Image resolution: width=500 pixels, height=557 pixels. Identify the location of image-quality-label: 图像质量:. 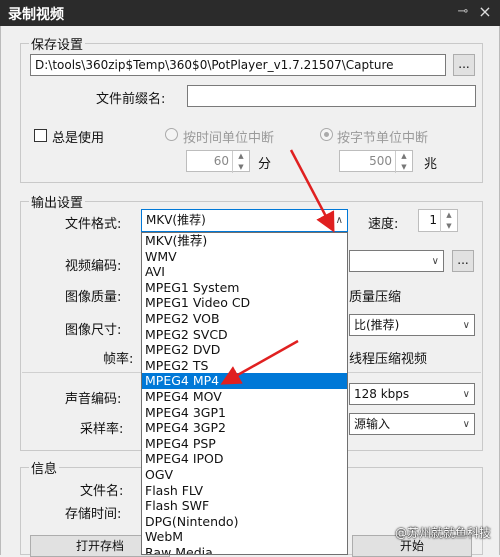
(93, 297).